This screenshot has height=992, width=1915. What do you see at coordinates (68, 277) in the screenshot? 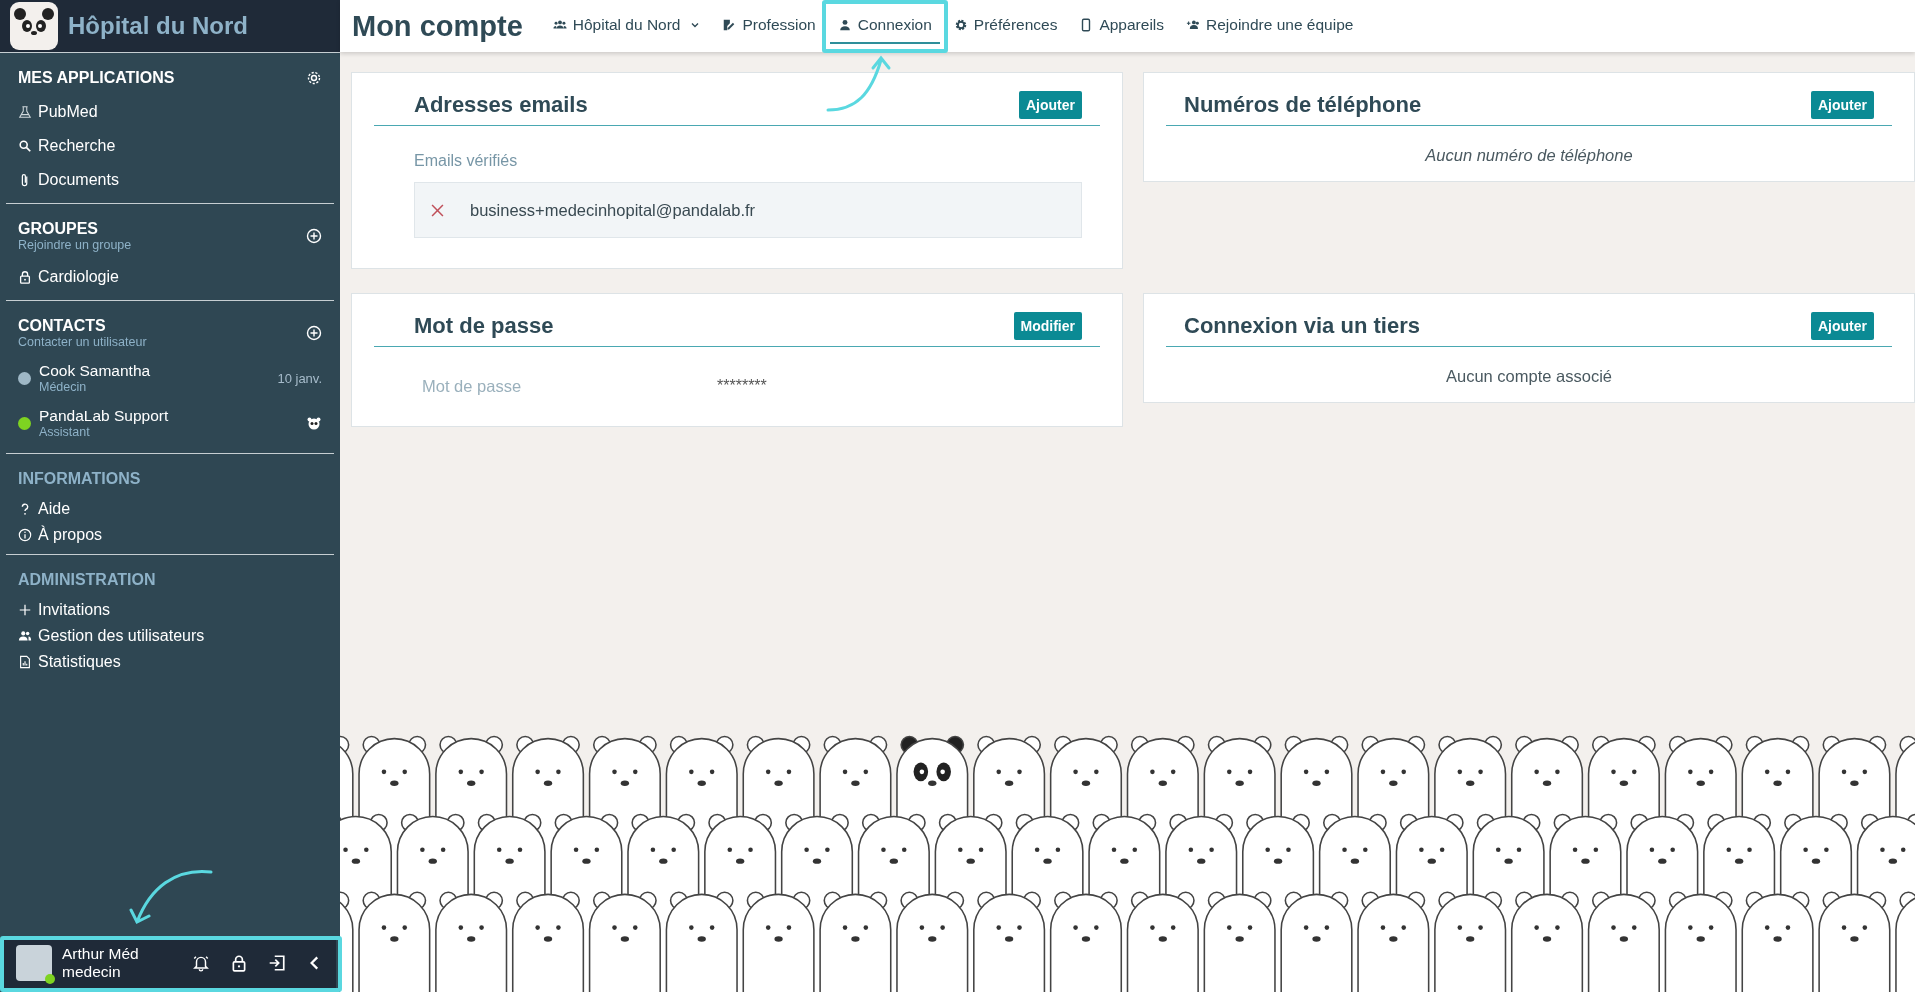
I see `sidebar-item: Cardiologie` at bounding box center [68, 277].